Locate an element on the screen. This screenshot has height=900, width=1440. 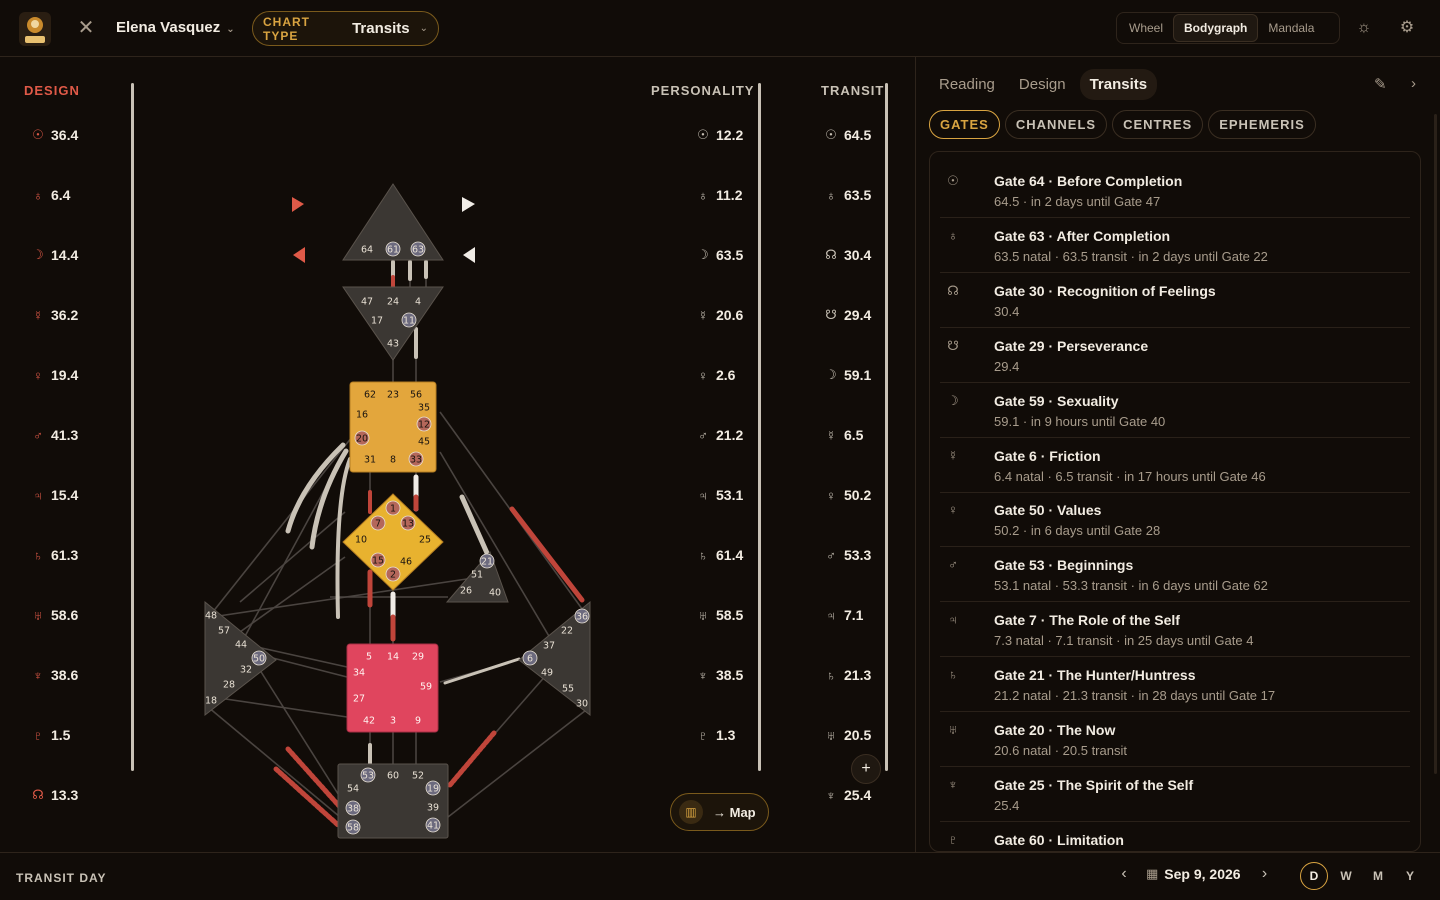
next-date-button: › is located at coordinates (1265, 874).